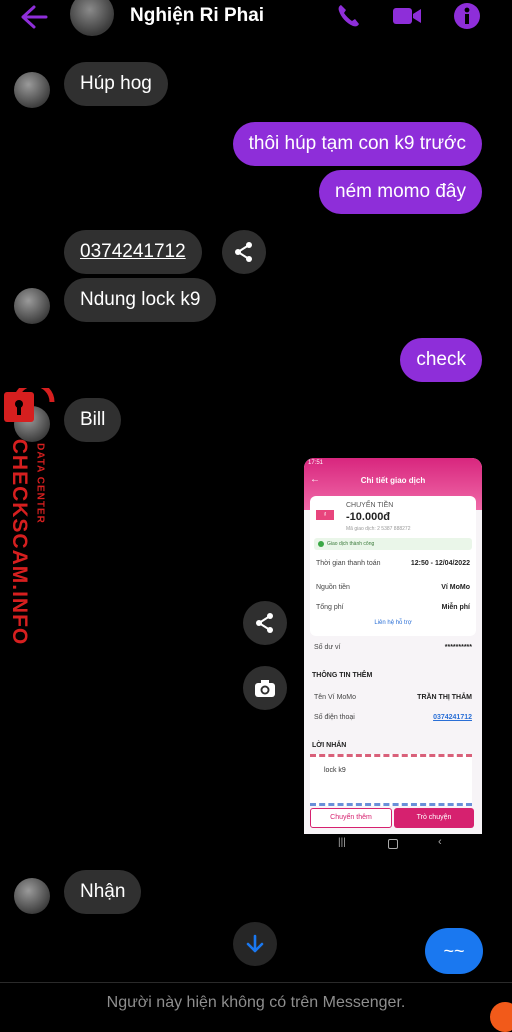  What do you see at coordinates (393, 607) in the screenshot?
I see `fee-row: Tổng phí Miễn phí` at bounding box center [393, 607].